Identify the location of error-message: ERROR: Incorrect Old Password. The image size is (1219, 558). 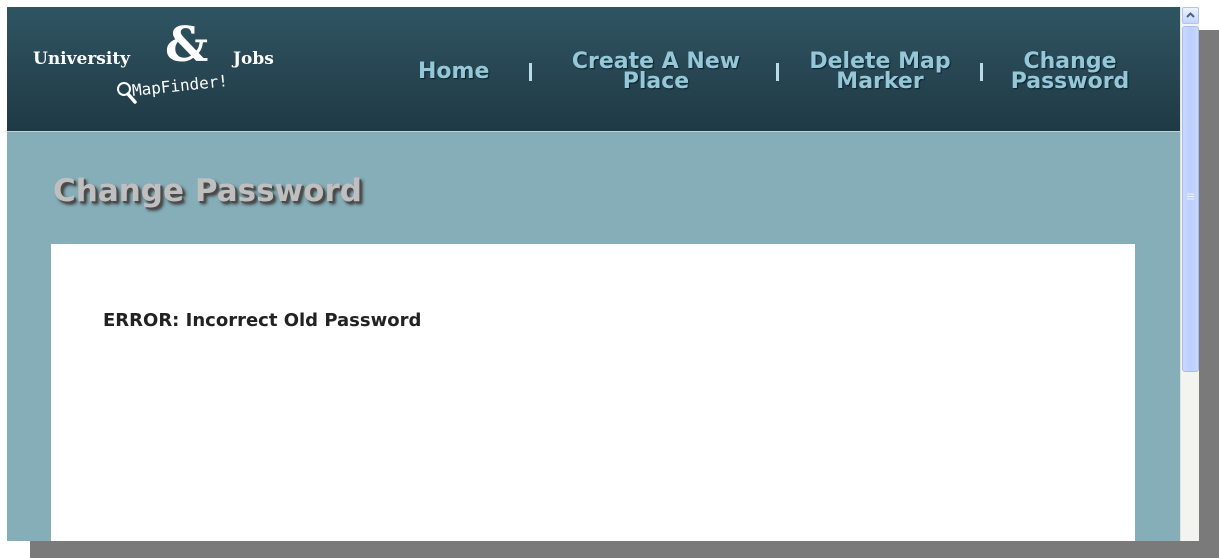
(262, 320).